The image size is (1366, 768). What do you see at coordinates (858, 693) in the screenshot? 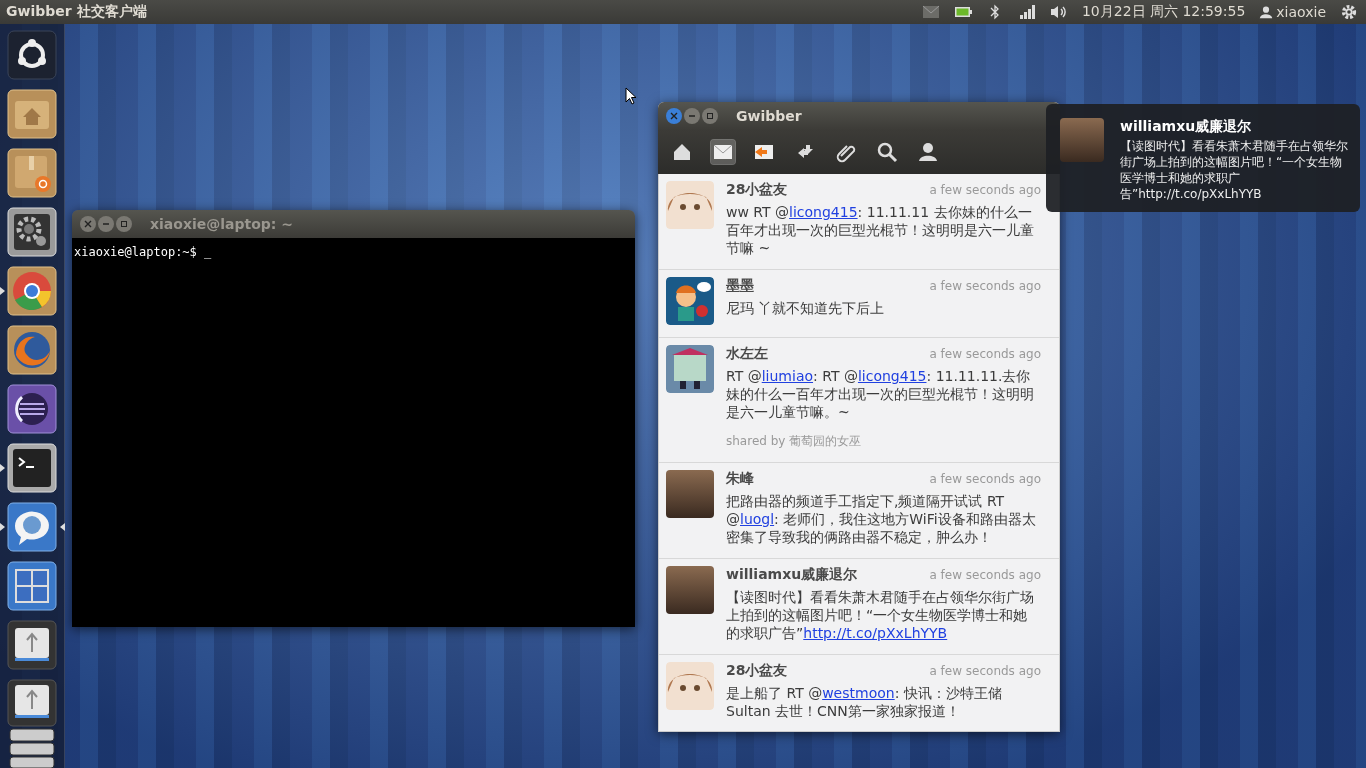
I see `link: westmoon` at bounding box center [858, 693].